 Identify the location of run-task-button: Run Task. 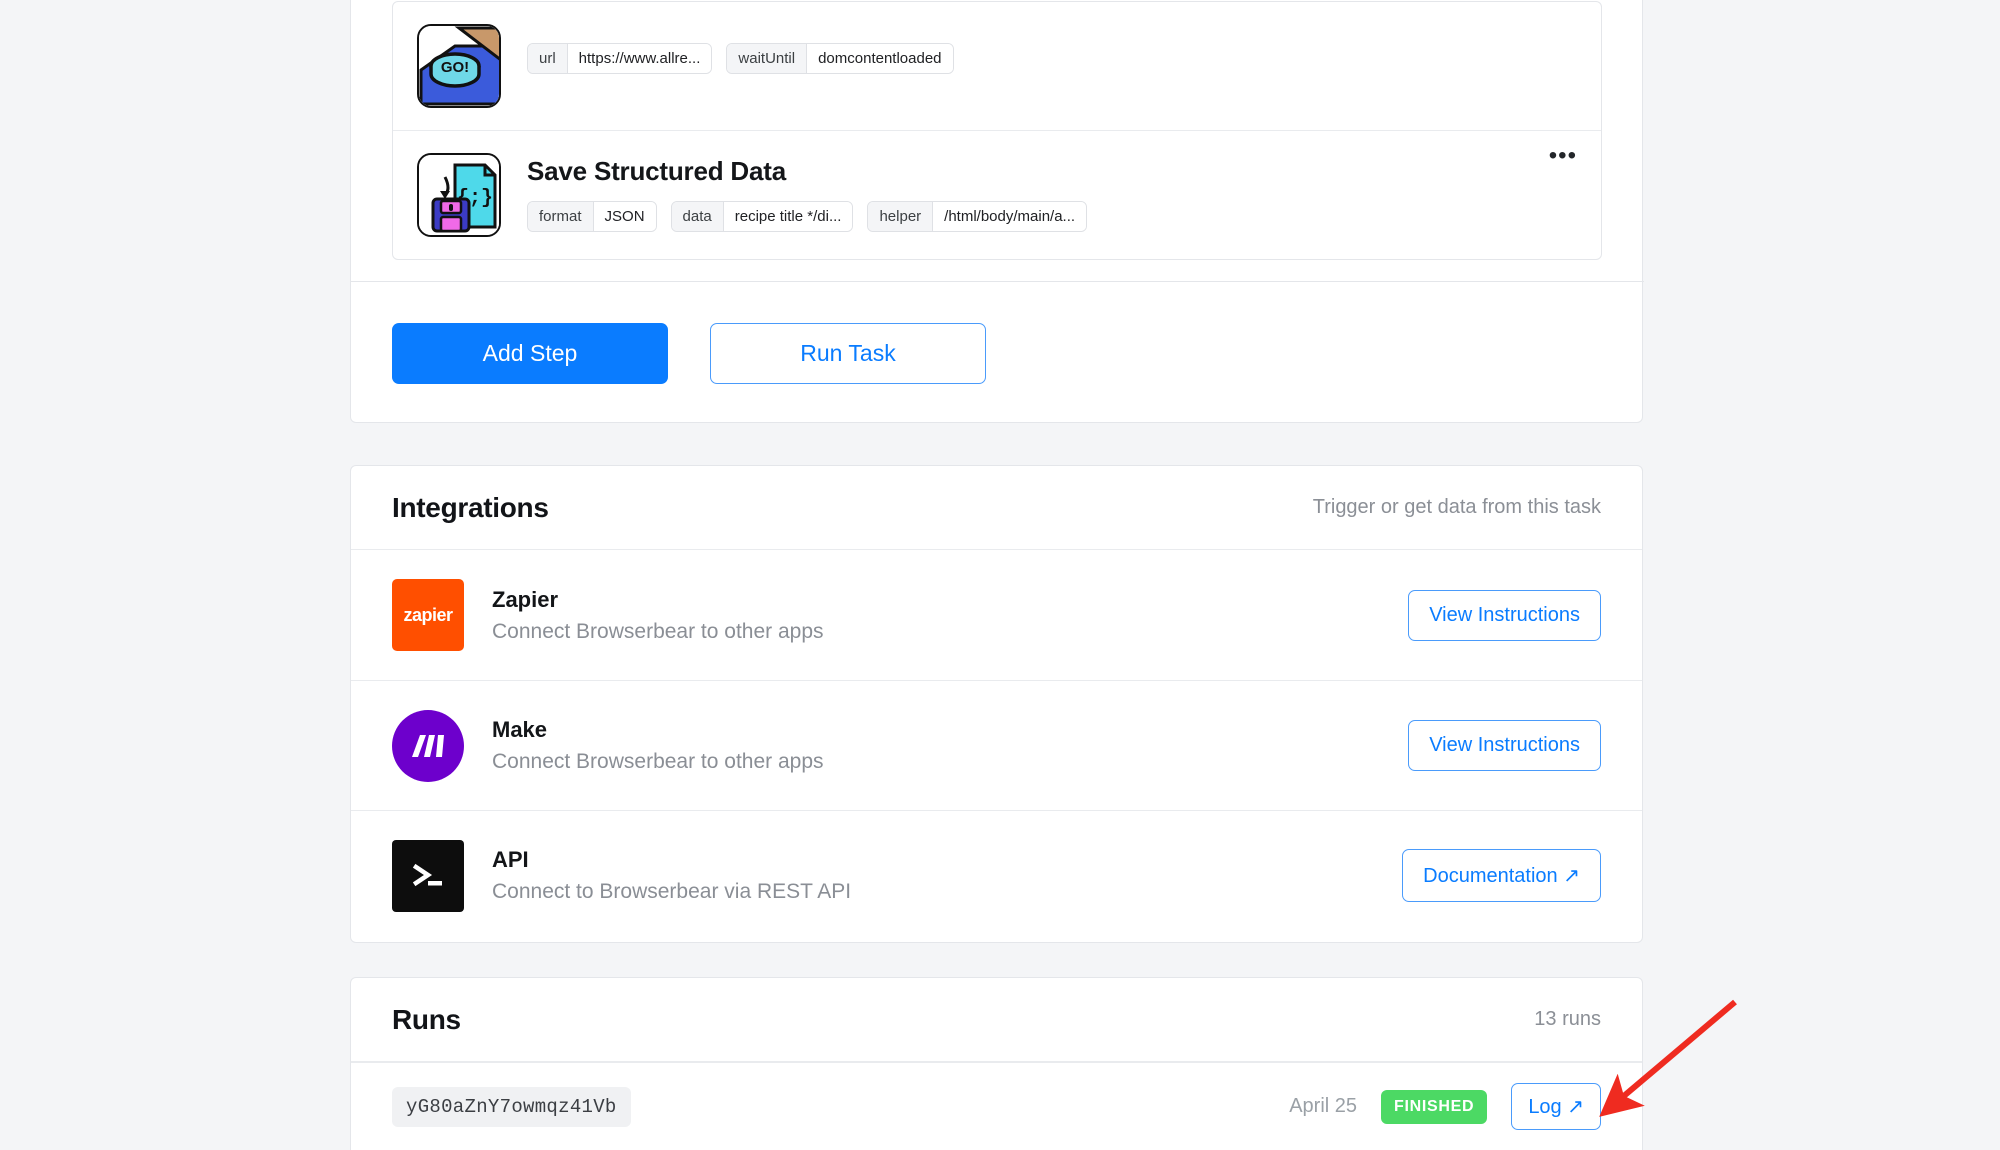
(848, 353).